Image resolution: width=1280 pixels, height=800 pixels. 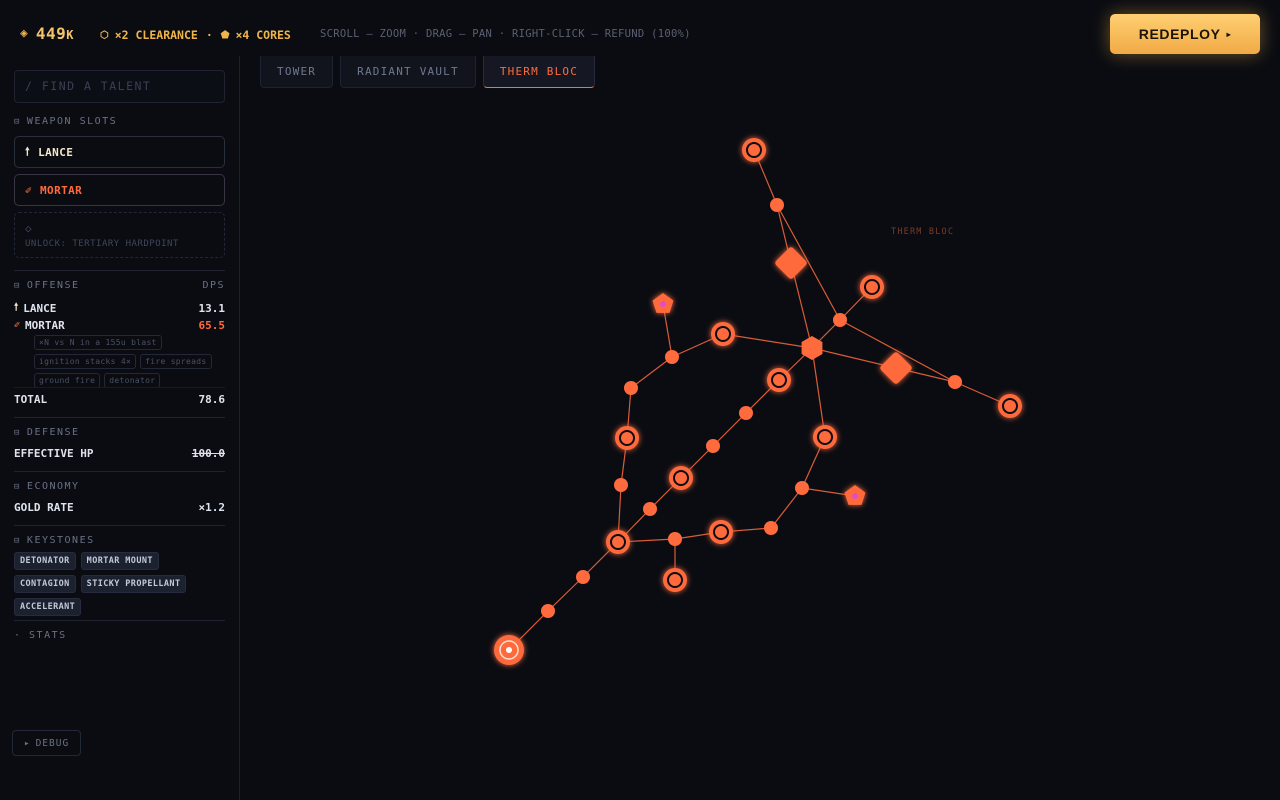 I want to click on gold-rate-label: GOLD RATE, so click(x=44, y=507).